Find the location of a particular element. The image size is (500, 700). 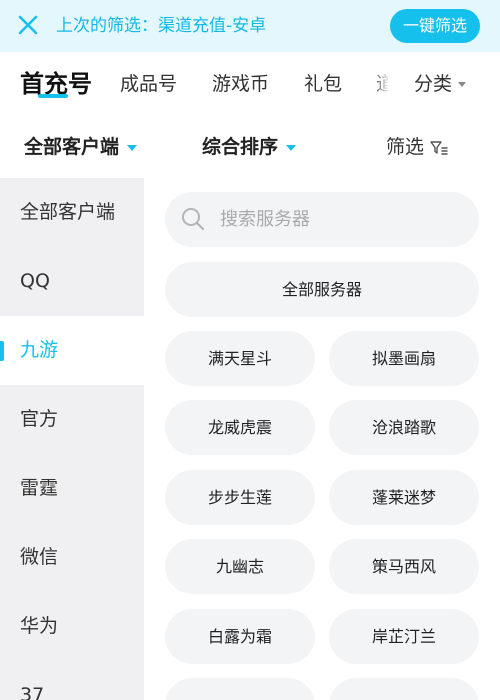

search-icon is located at coordinates (193, 219).